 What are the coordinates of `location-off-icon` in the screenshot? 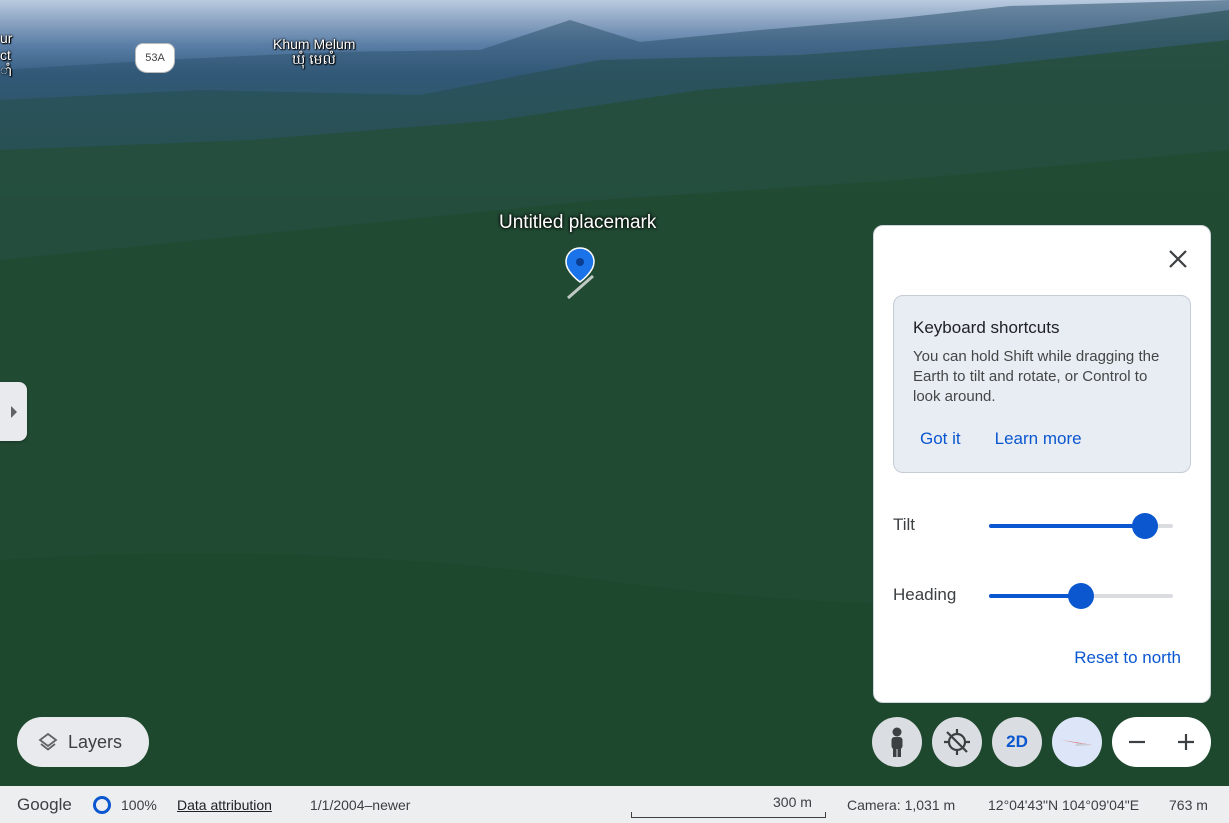 It's located at (957, 742).